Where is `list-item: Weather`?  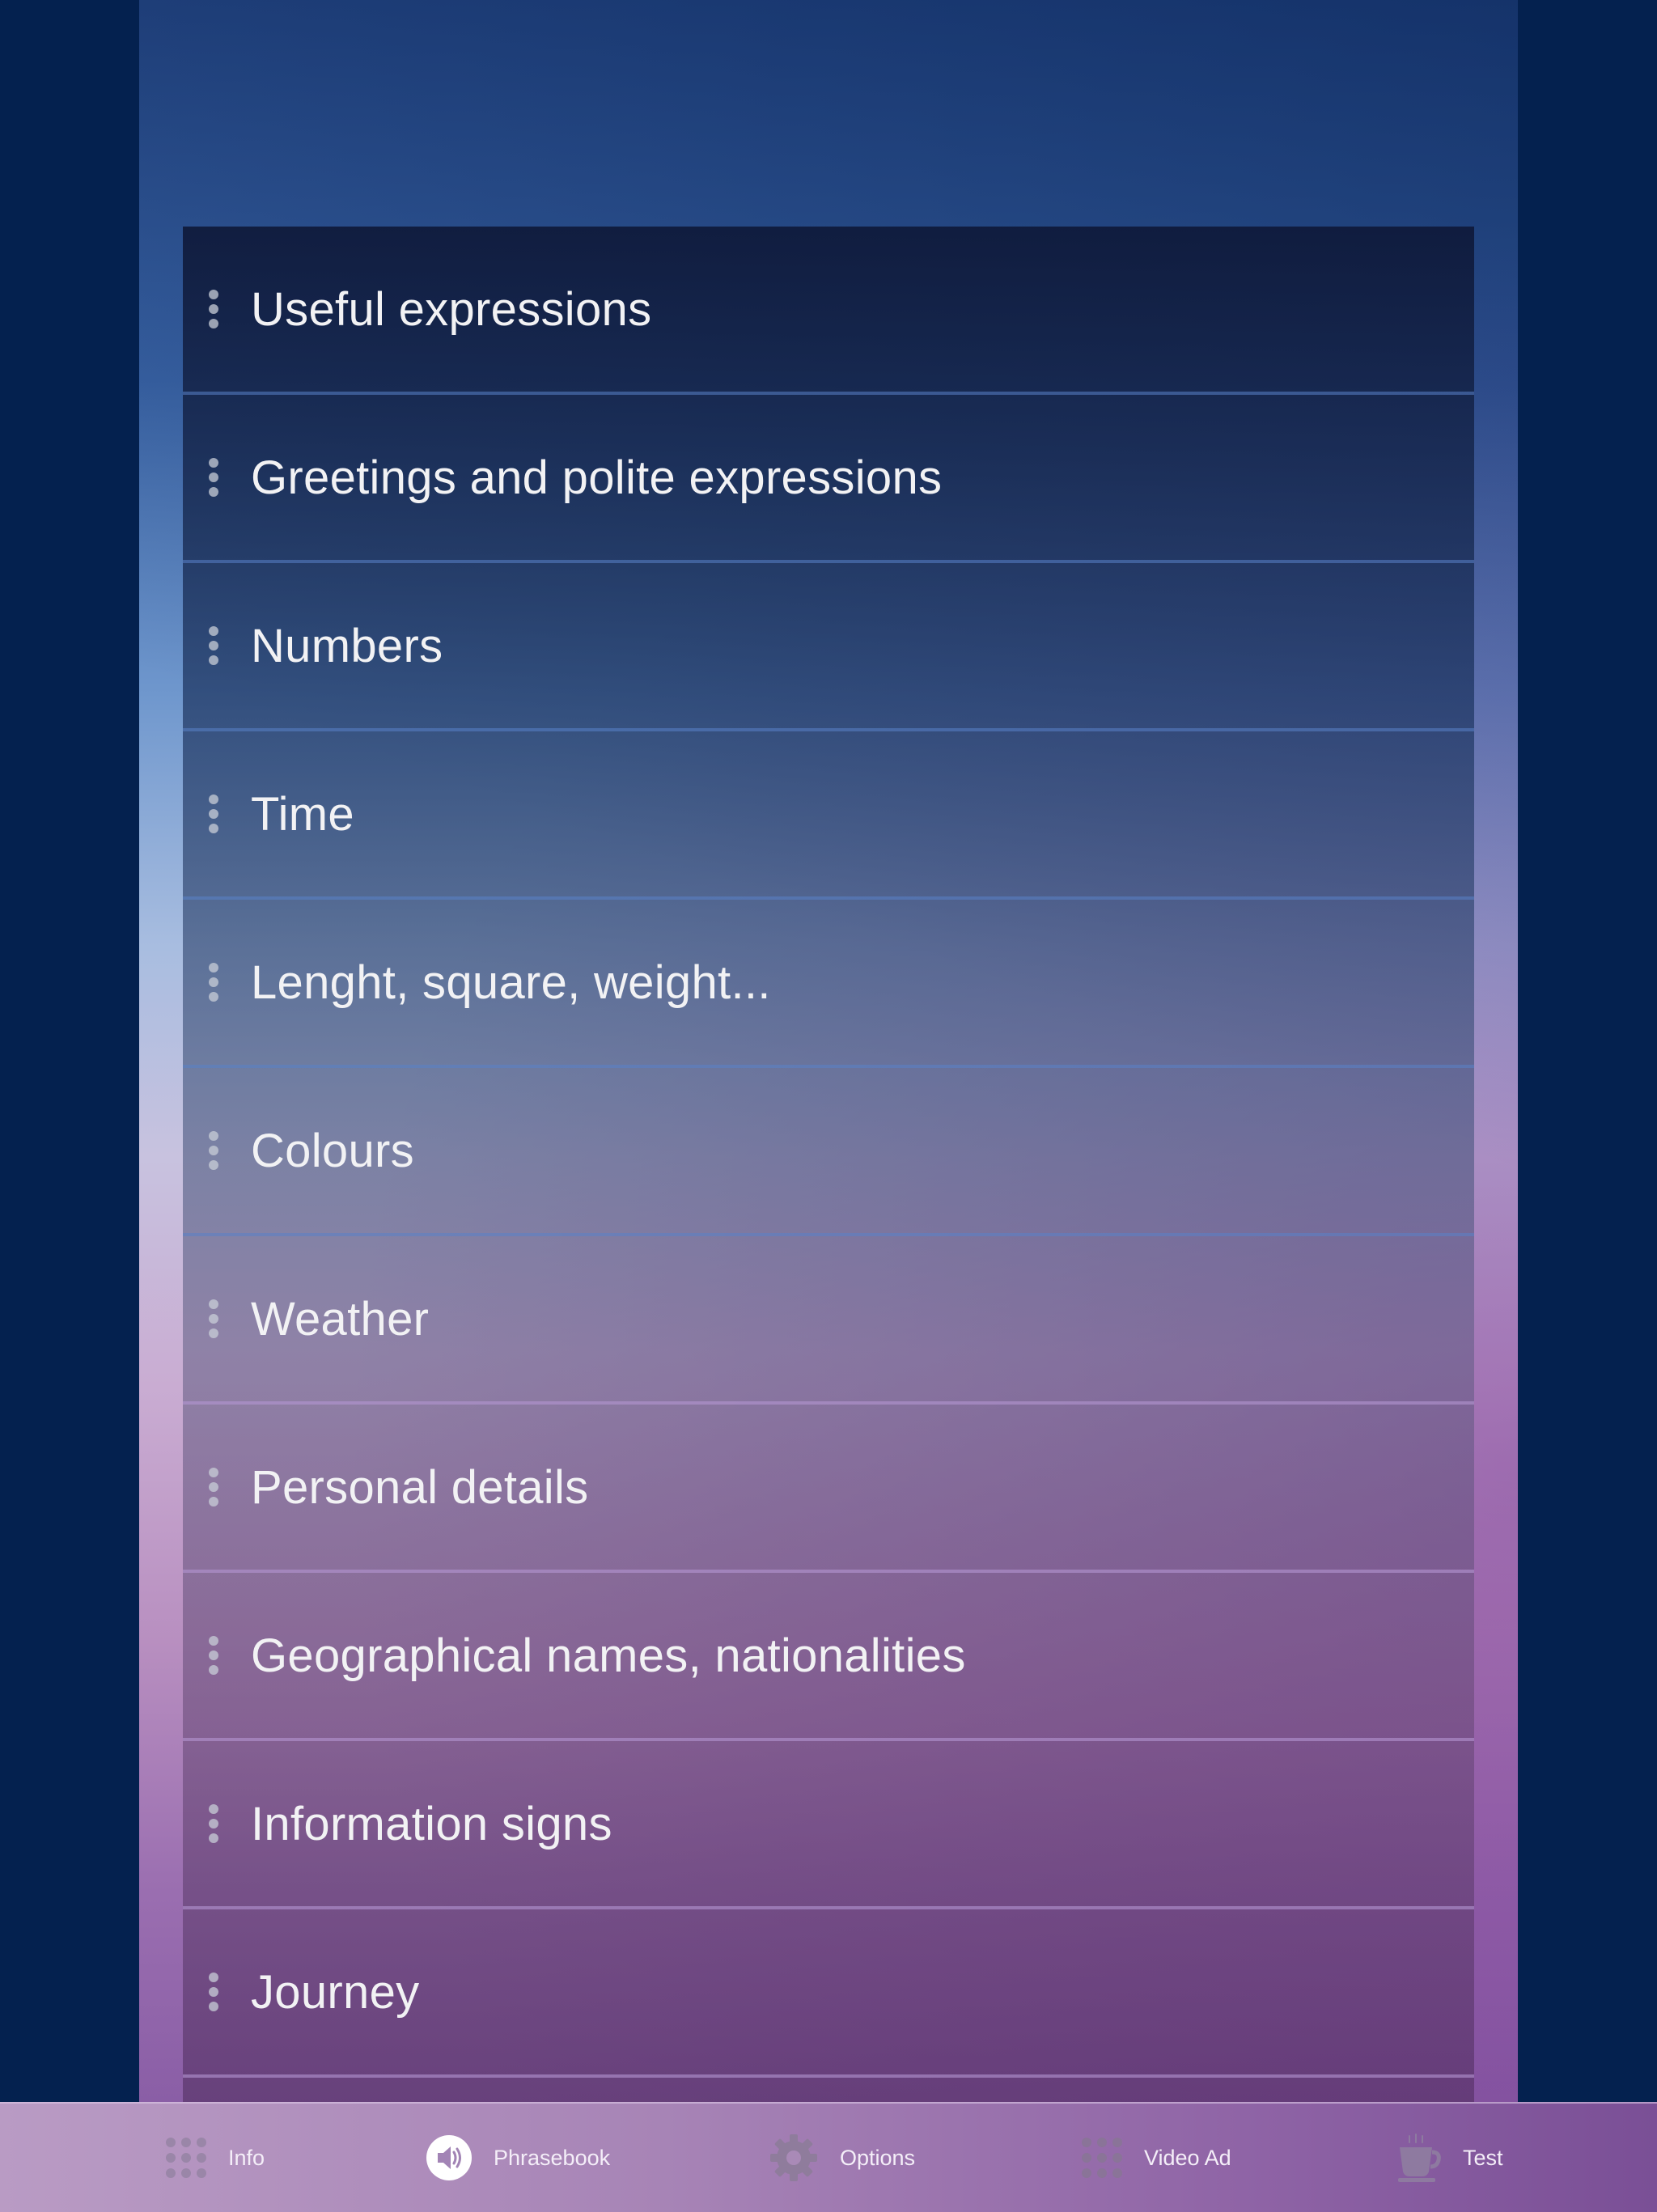
list-item: Weather is located at coordinates (828, 1320).